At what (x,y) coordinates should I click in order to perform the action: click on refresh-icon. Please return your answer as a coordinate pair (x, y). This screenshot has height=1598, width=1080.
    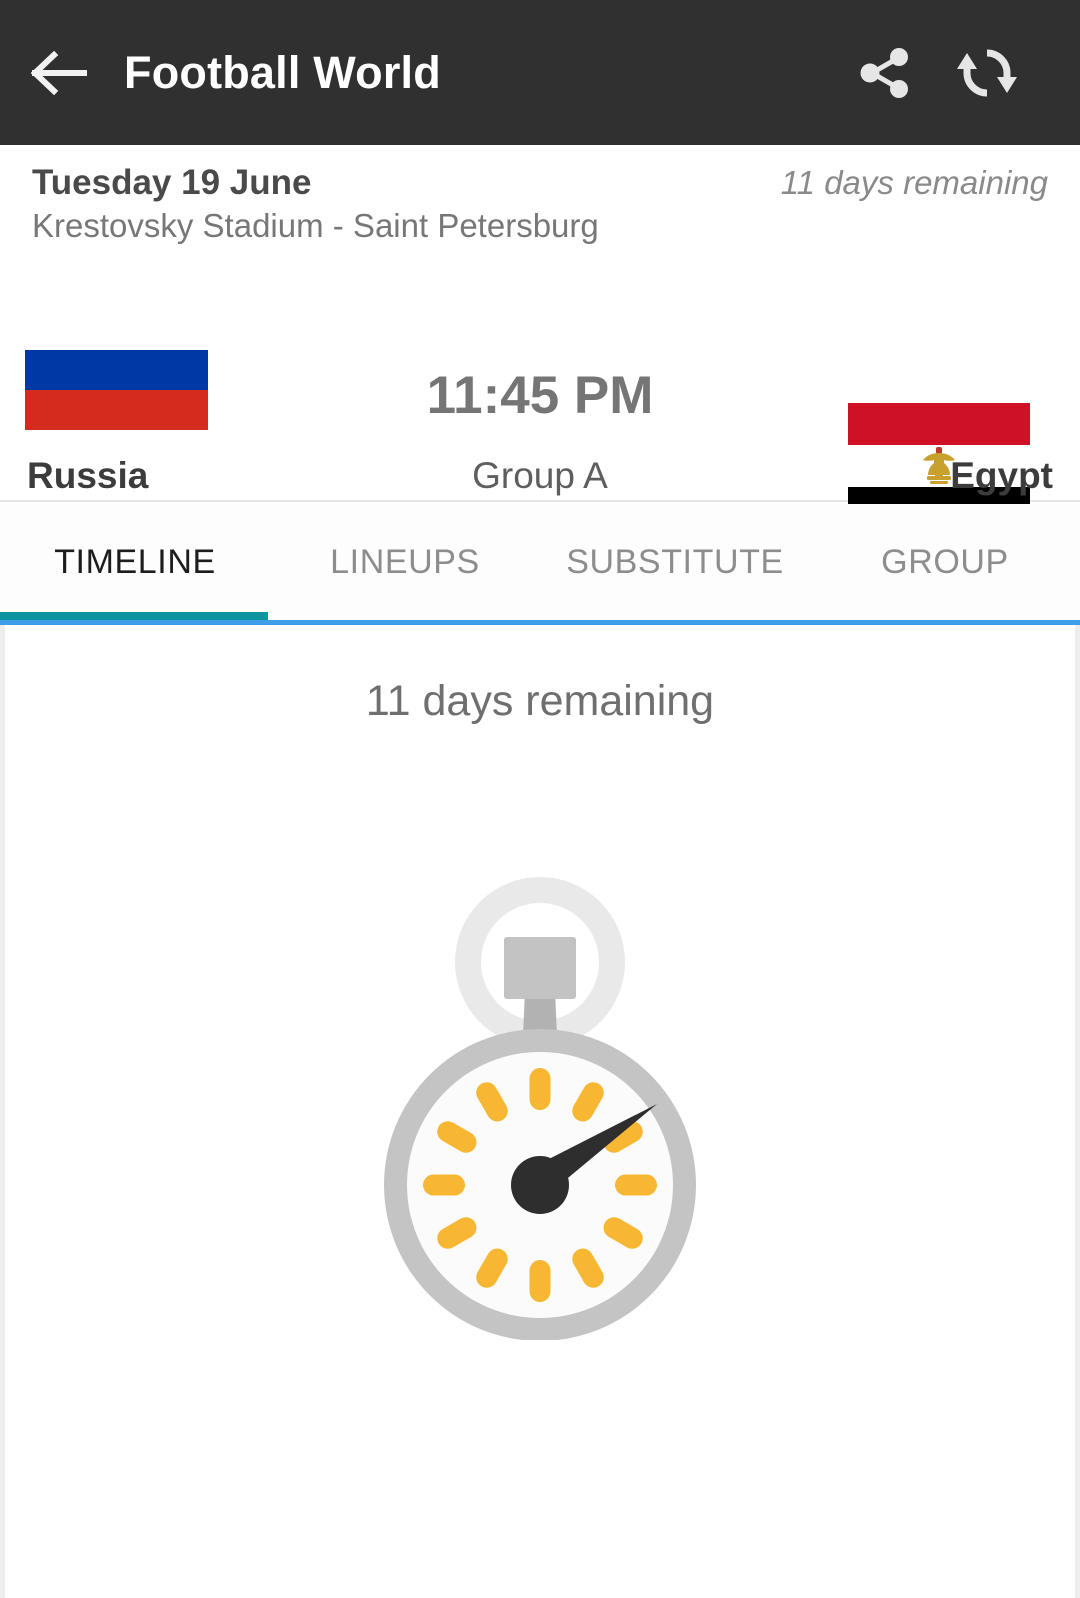
    Looking at the image, I should click on (987, 72).